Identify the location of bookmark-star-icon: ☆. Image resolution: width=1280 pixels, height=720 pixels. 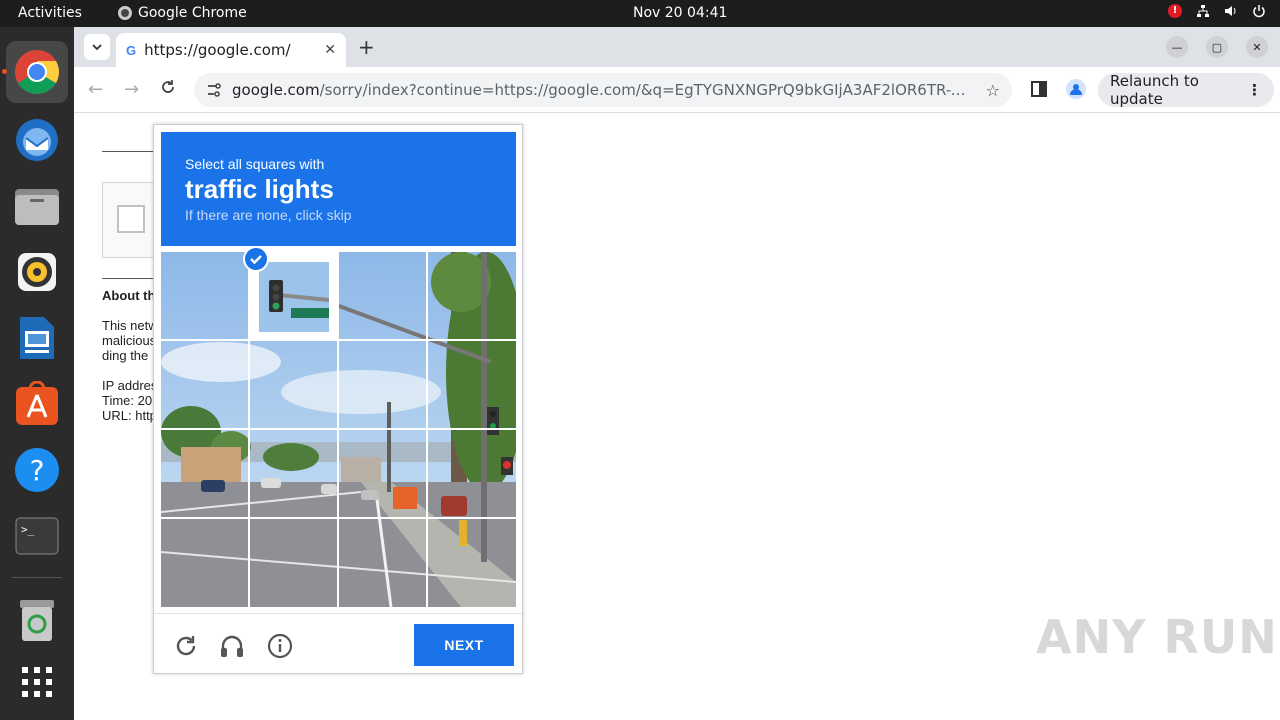
(993, 90).